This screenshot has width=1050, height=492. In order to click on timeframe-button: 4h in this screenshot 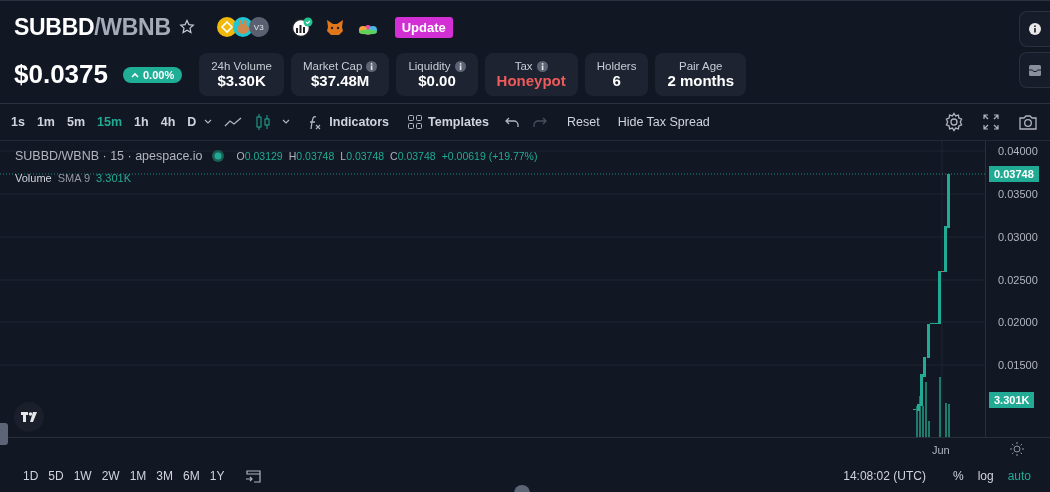, I will do `click(168, 122)`.